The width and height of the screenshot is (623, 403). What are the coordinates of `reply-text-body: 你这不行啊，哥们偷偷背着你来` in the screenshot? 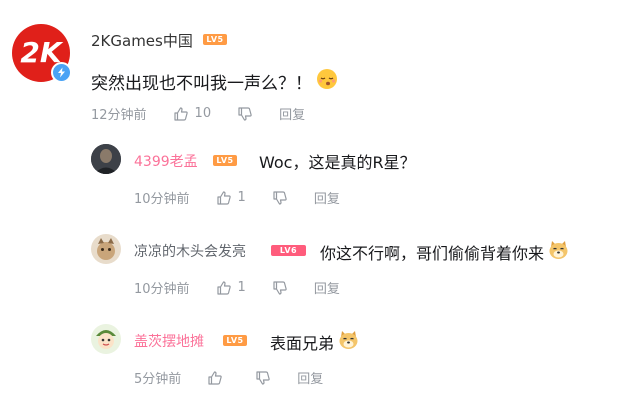 It's located at (432, 253).